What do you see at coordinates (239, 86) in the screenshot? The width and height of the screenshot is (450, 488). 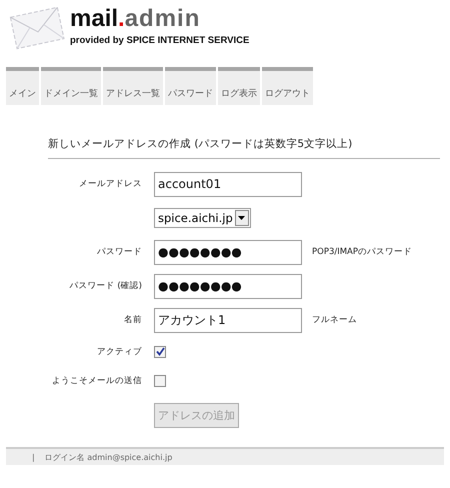 I see `nav-tab: ログ表示` at bounding box center [239, 86].